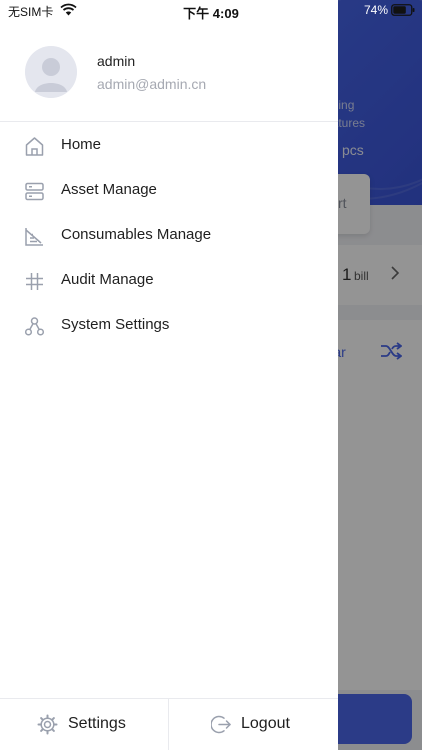  What do you see at coordinates (115, 324) in the screenshot?
I see `menu-item-label: System Settings` at bounding box center [115, 324].